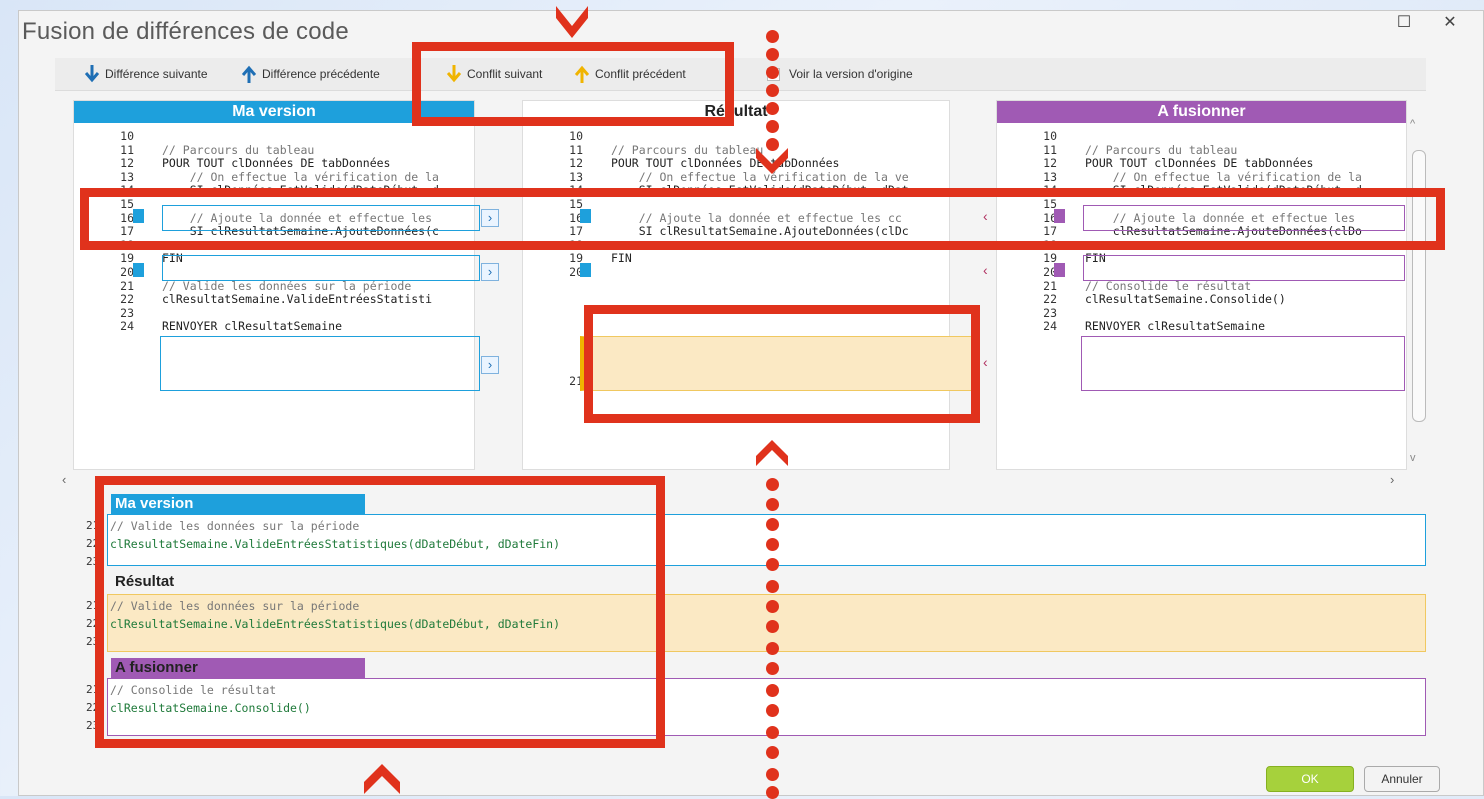  I want to click on chevron-down-icon, so click(572, 22).